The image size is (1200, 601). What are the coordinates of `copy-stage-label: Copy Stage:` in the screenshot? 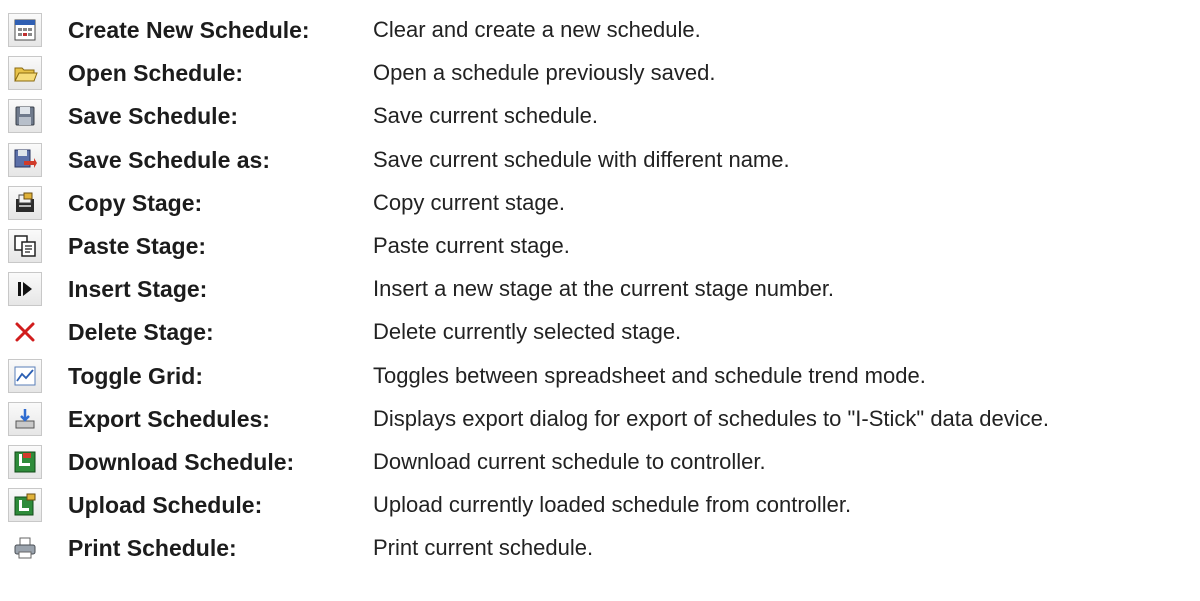 It's located at (135, 202).